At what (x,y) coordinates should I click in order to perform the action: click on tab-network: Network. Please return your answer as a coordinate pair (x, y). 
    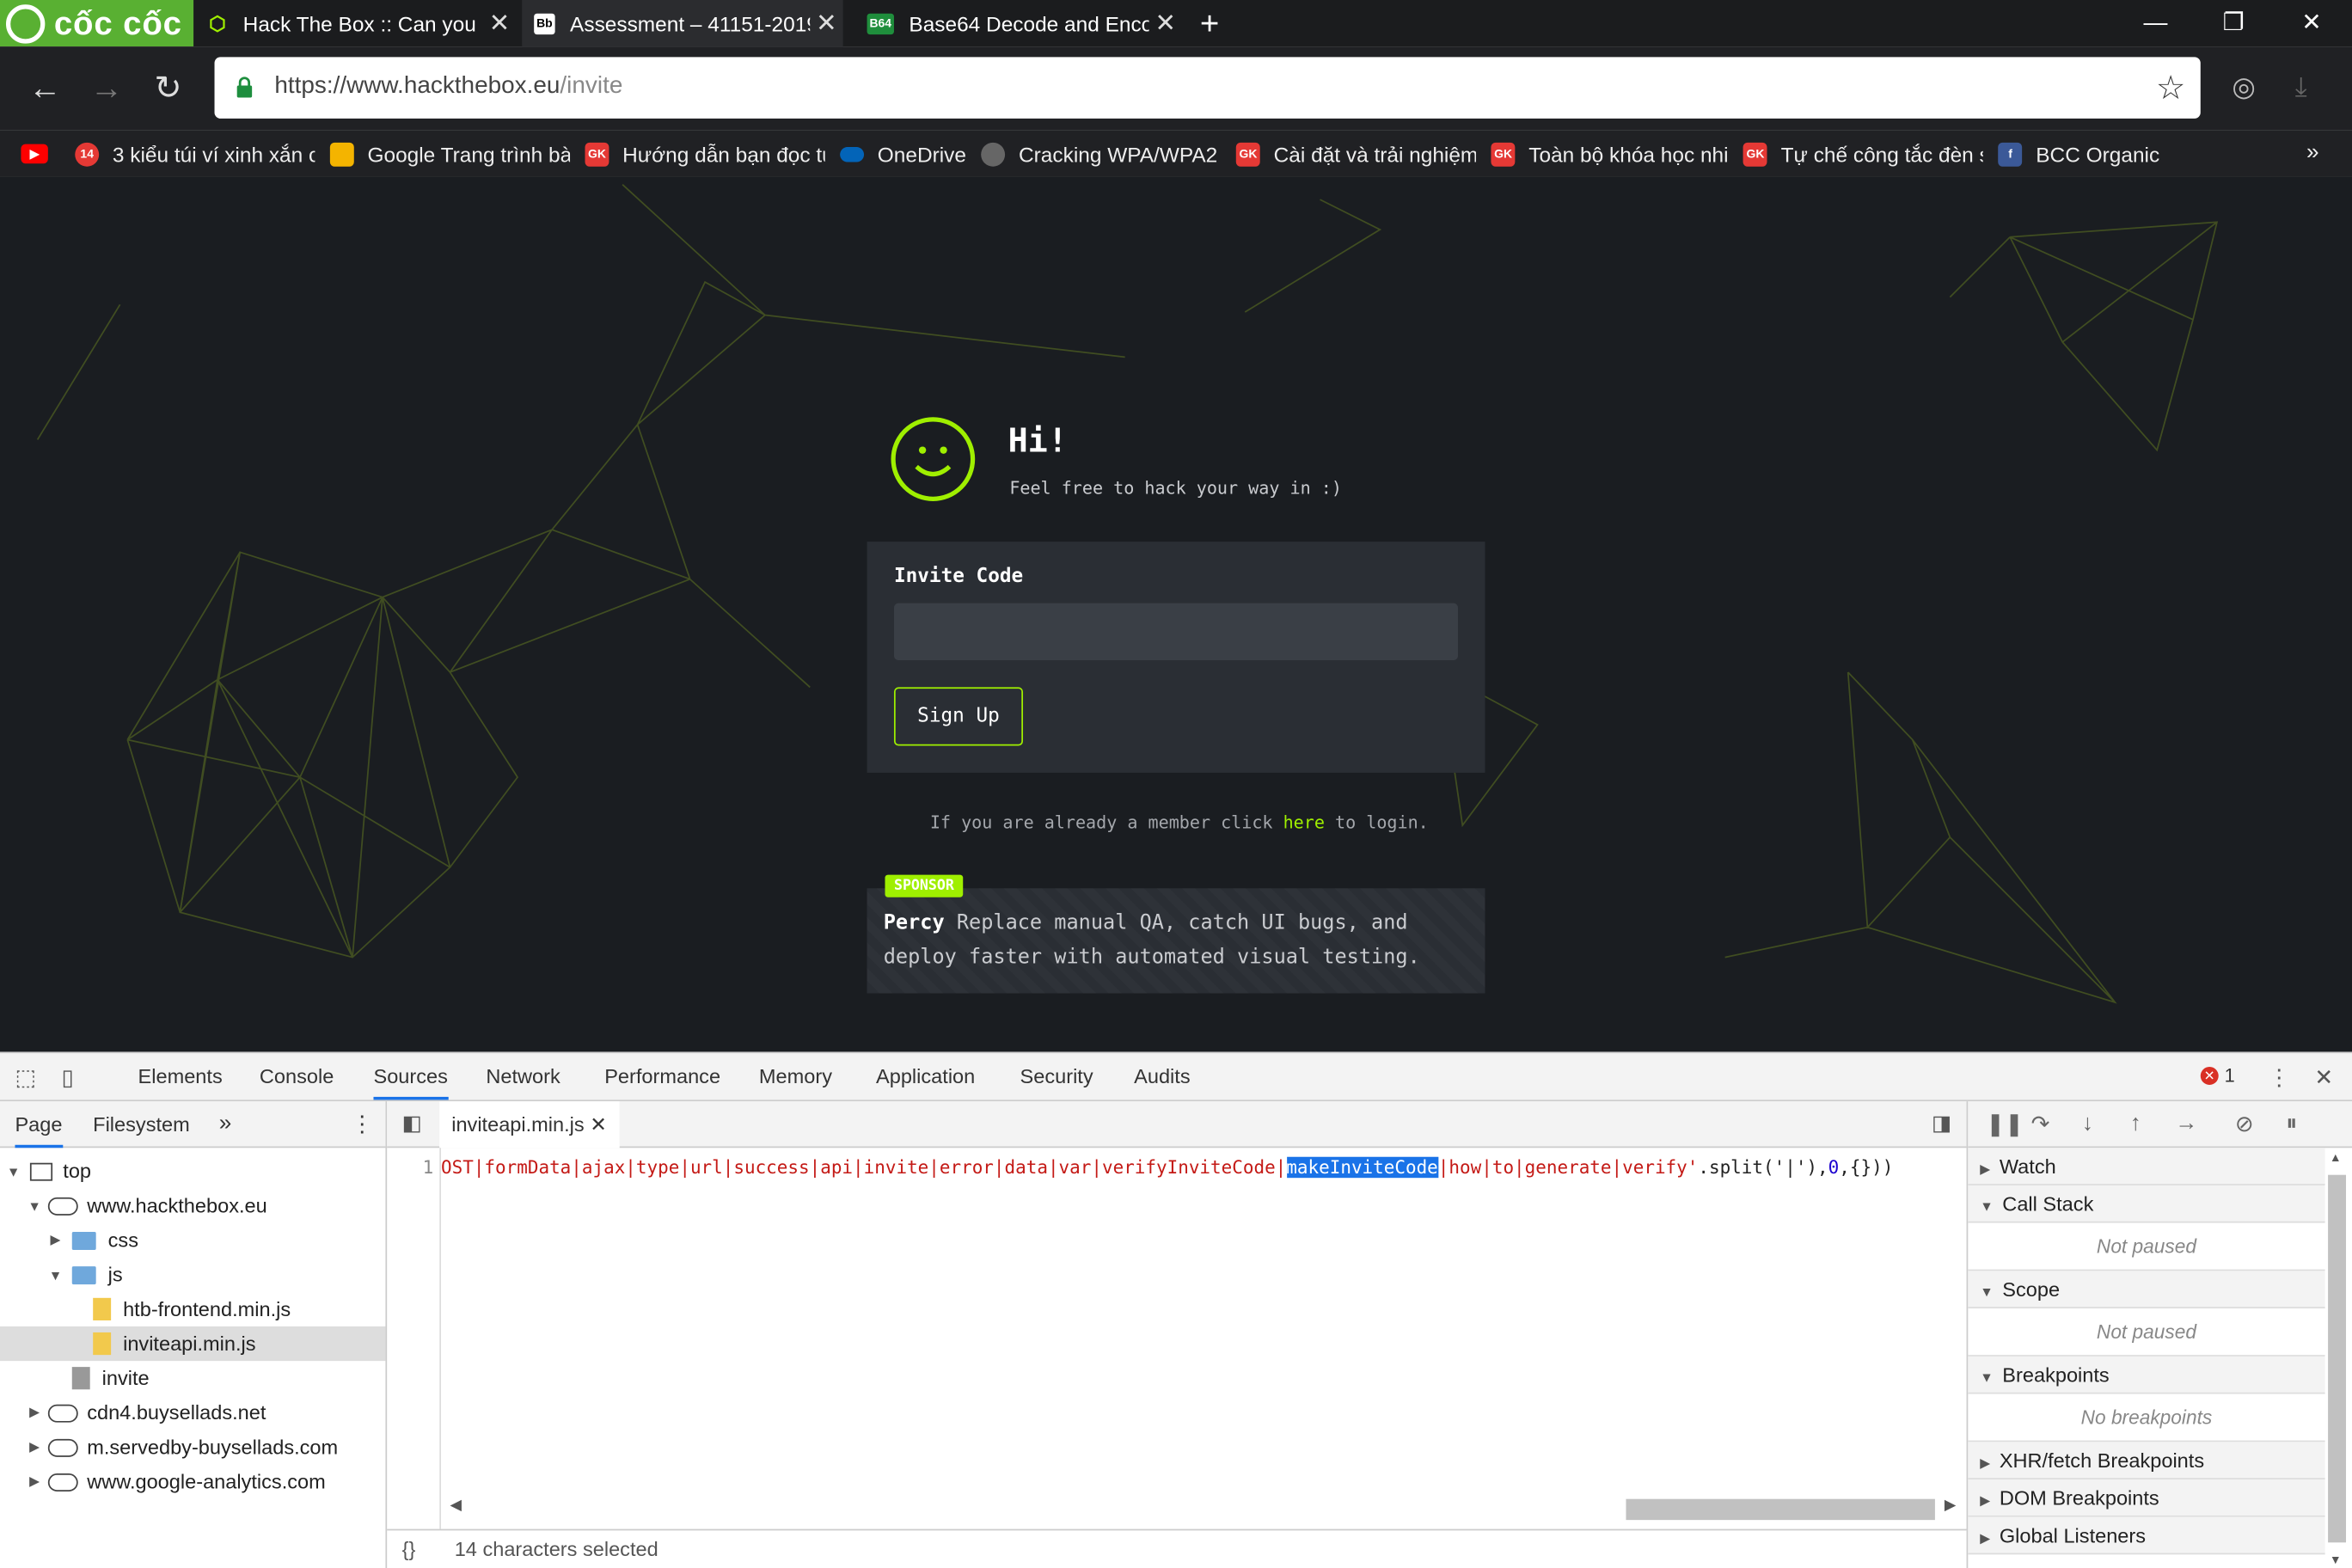
    Looking at the image, I should click on (523, 1076).